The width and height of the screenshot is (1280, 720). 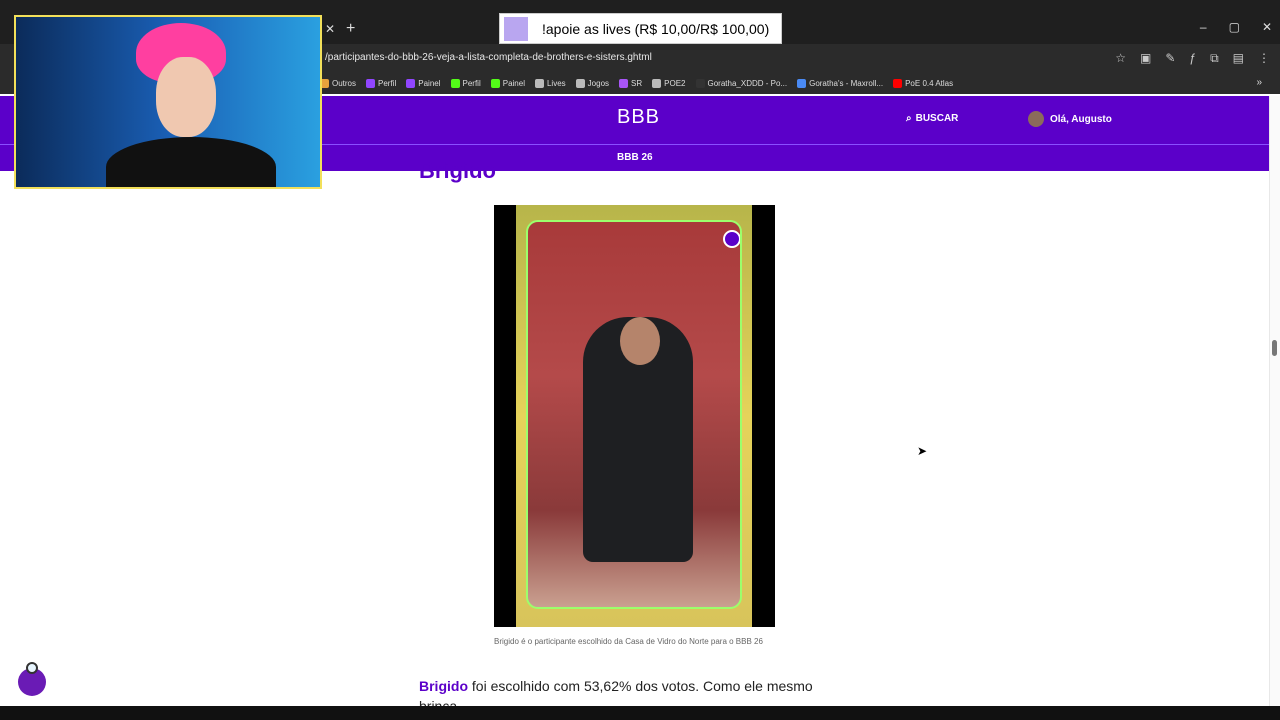 I want to click on donation-text: !apoie as lives (R$ 10,00/R$ 100,00), so click(x=656, y=28).